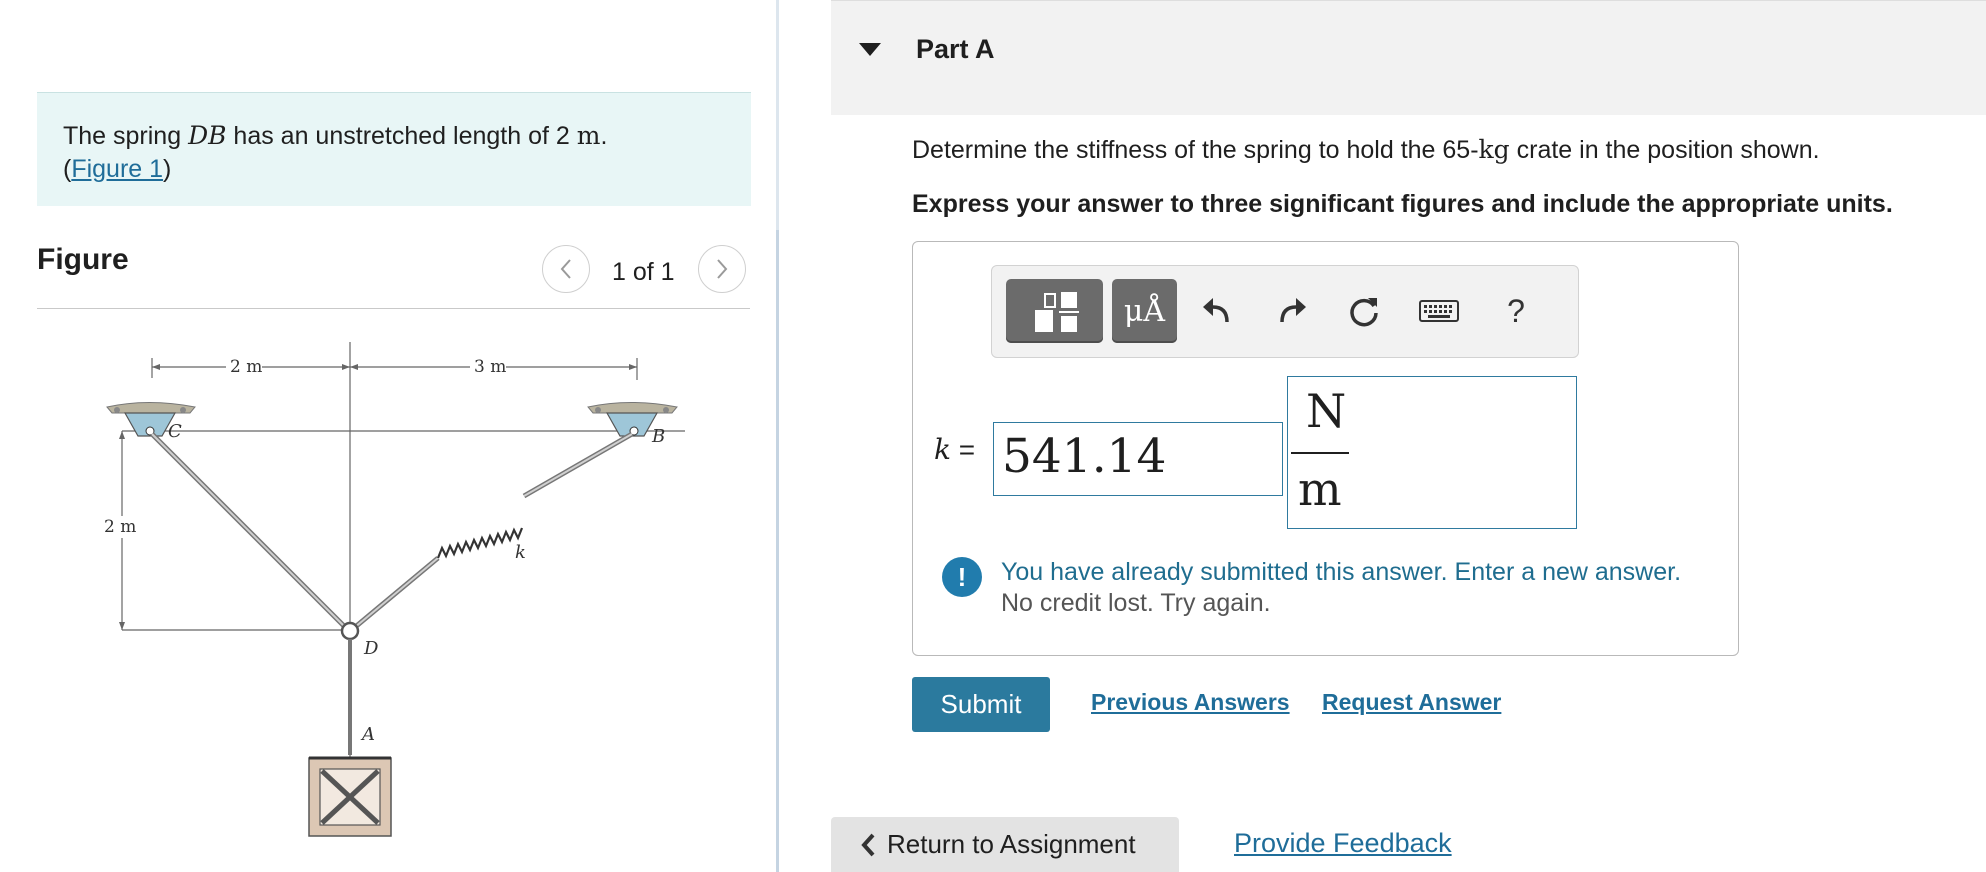  What do you see at coordinates (1320, 453) in the screenshot?
I see `unit-fraction-bar` at bounding box center [1320, 453].